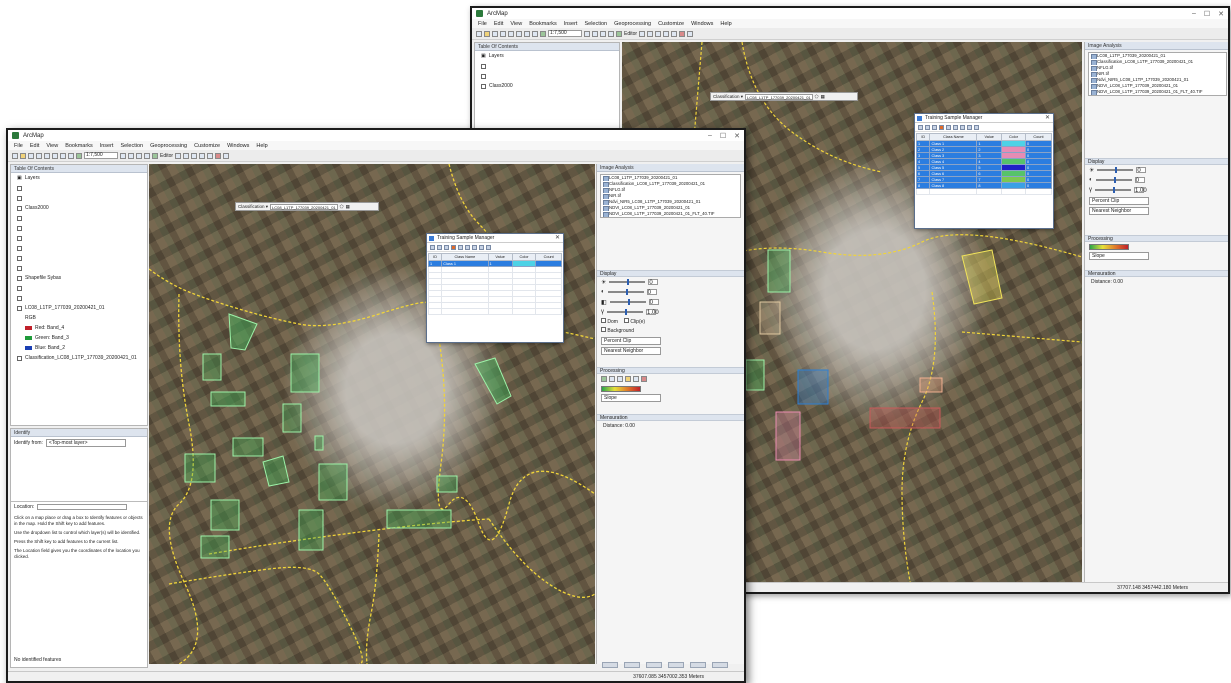 This screenshot has height=683, width=1231. What do you see at coordinates (253, 207) in the screenshot?
I see `classification-menu: Classification ▾` at bounding box center [253, 207].